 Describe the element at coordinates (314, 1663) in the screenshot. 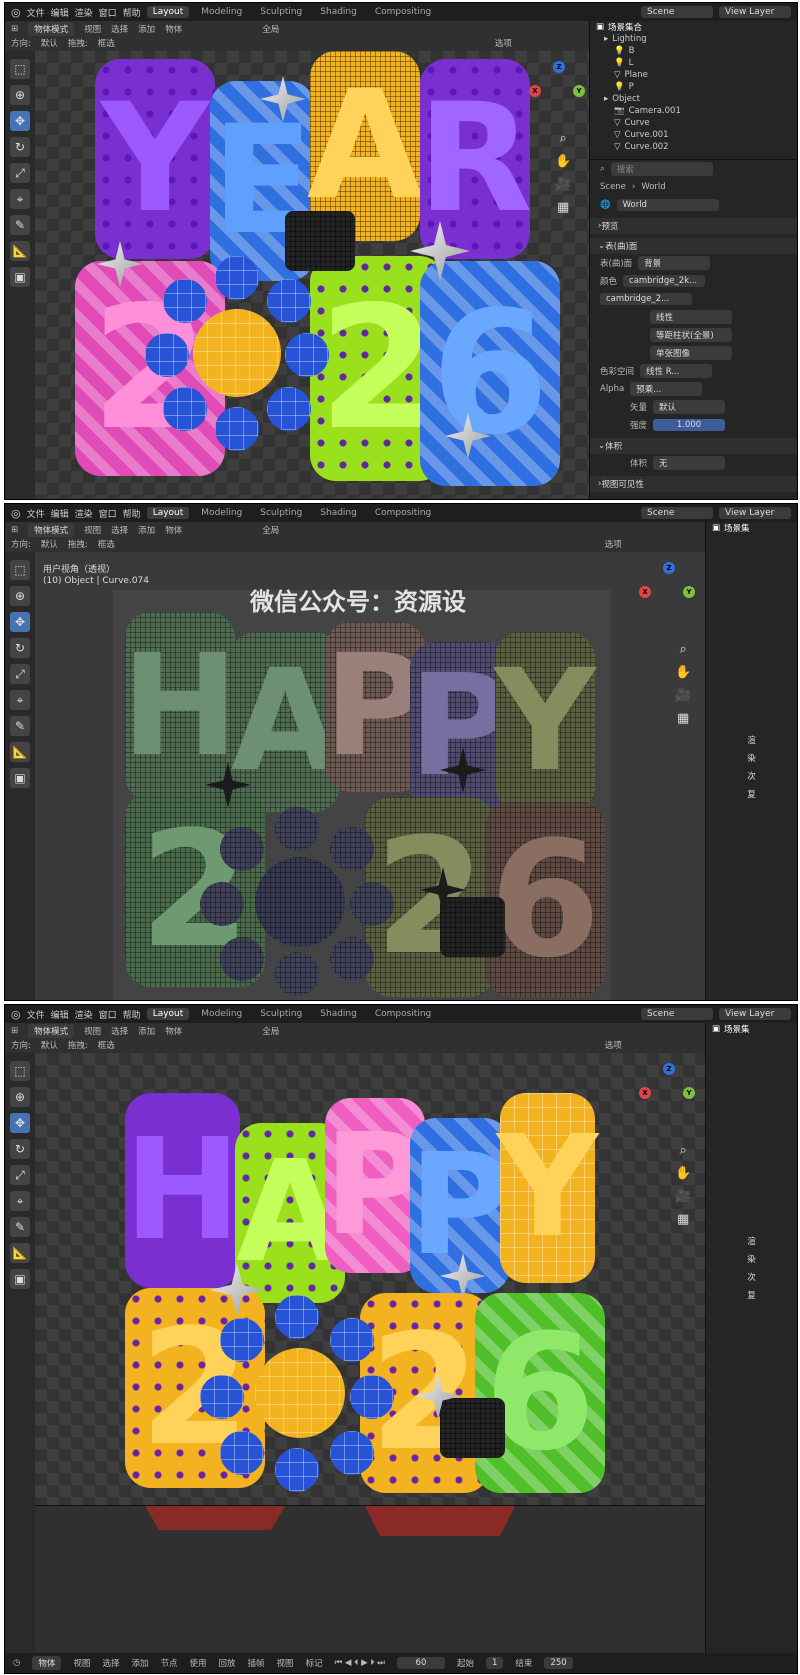

I see `marker-menu: 标记` at that location.